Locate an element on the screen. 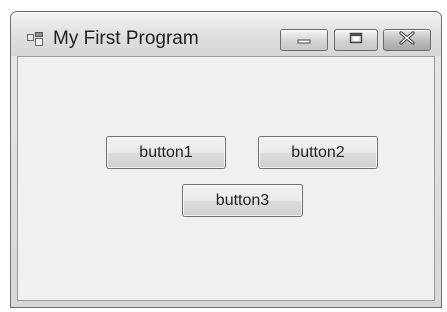 This screenshot has height=312, width=447. close-button is located at coordinates (407, 40).